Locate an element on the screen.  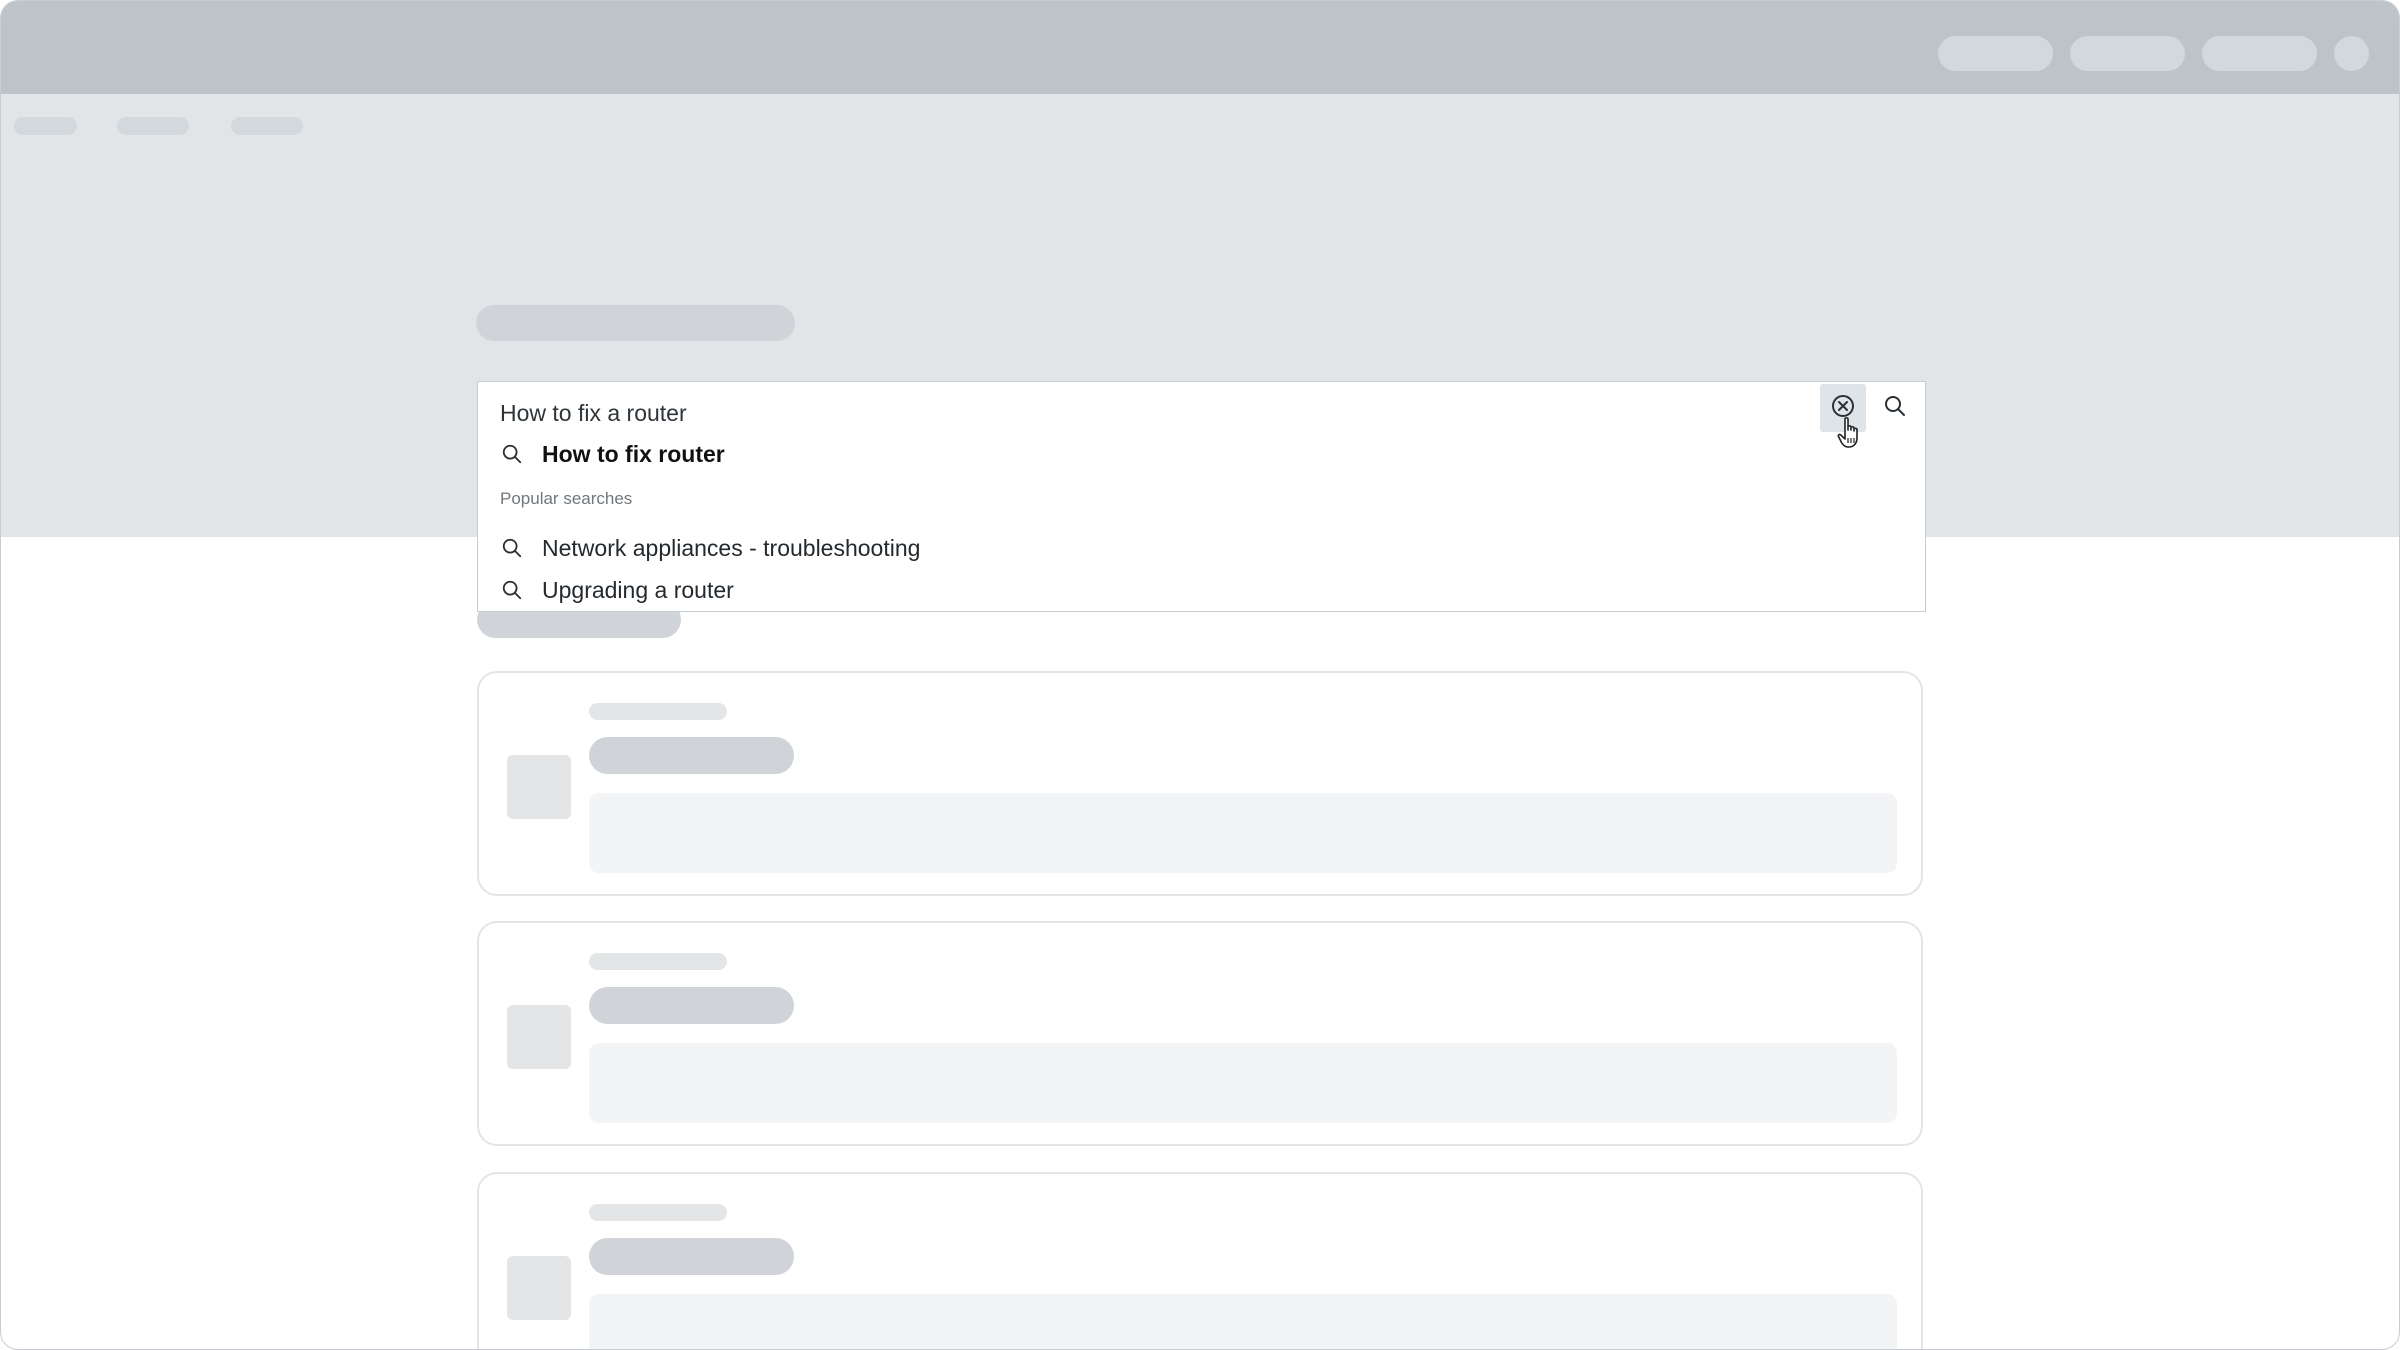
popular-searches-heading: Popular searches is located at coordinates (566, 498).